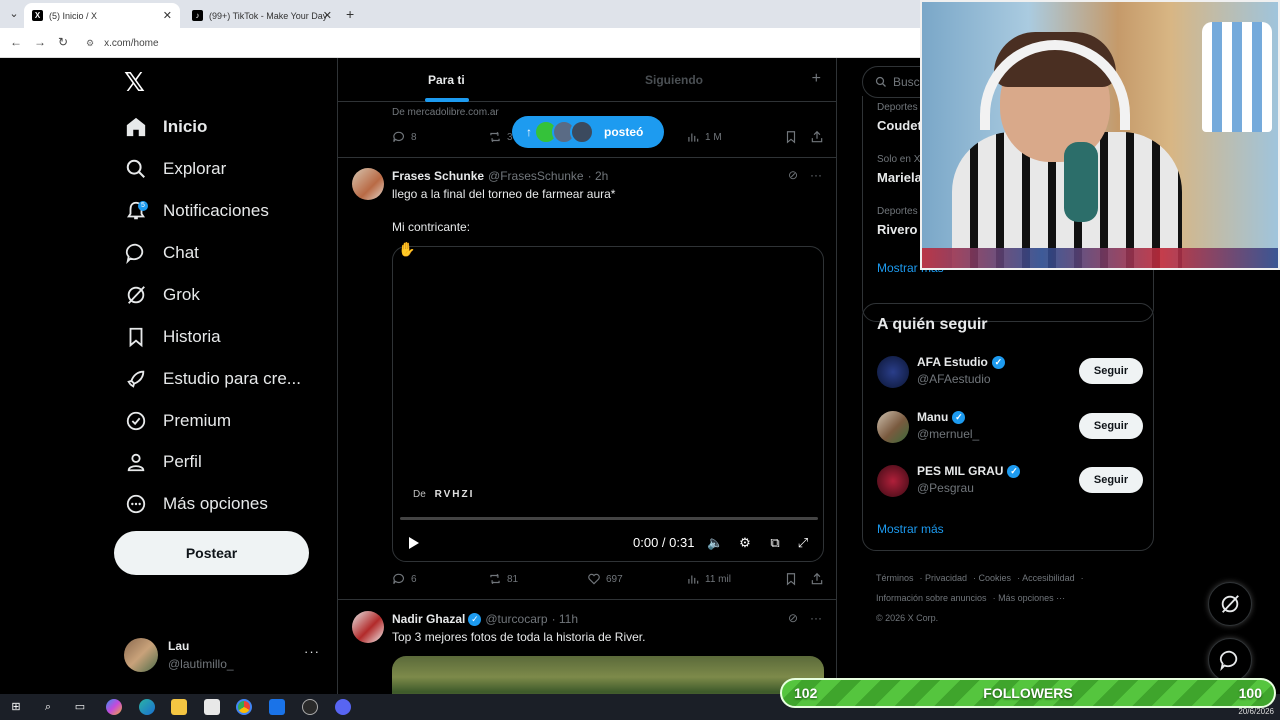 The height and width of the screenshot is (720, 1280). What do you see at coordinates (1010, 372) in the screenshot?
I see `follow-suggestion: AFA Estudio ✓ @AFAestudio Seguir` at bounding box center [1010, 372].